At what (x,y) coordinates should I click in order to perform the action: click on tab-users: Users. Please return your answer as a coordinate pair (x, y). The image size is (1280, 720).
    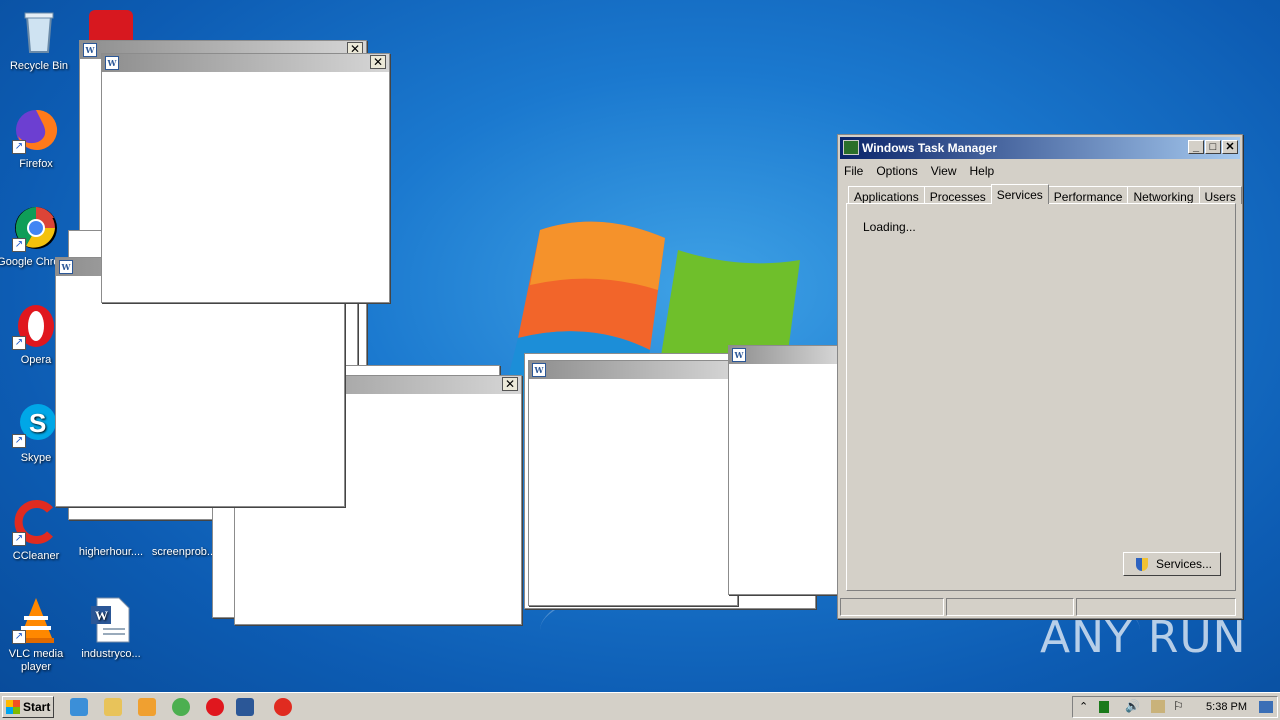
    Looking at the image, I should click on (1220, 195).